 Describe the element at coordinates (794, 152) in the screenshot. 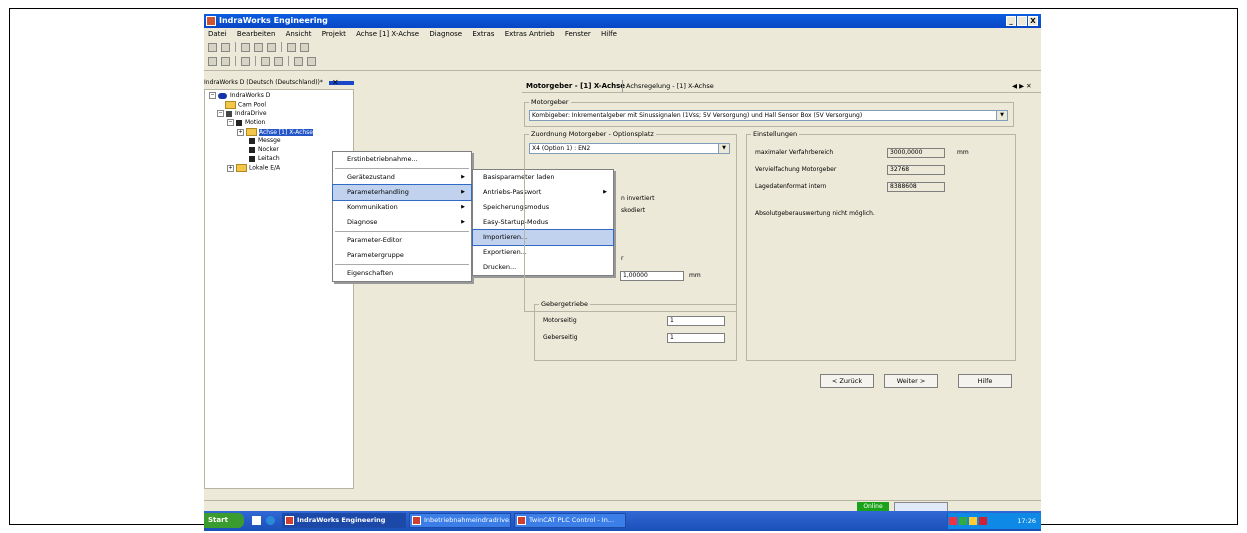

I see `max-verfahr-label: maximaler Verfahrbereich` at that location.